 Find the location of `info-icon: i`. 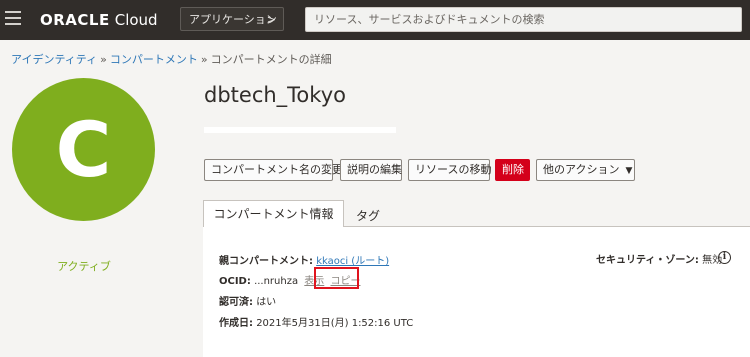

info-icon: i is located at coordinates (724, 257).